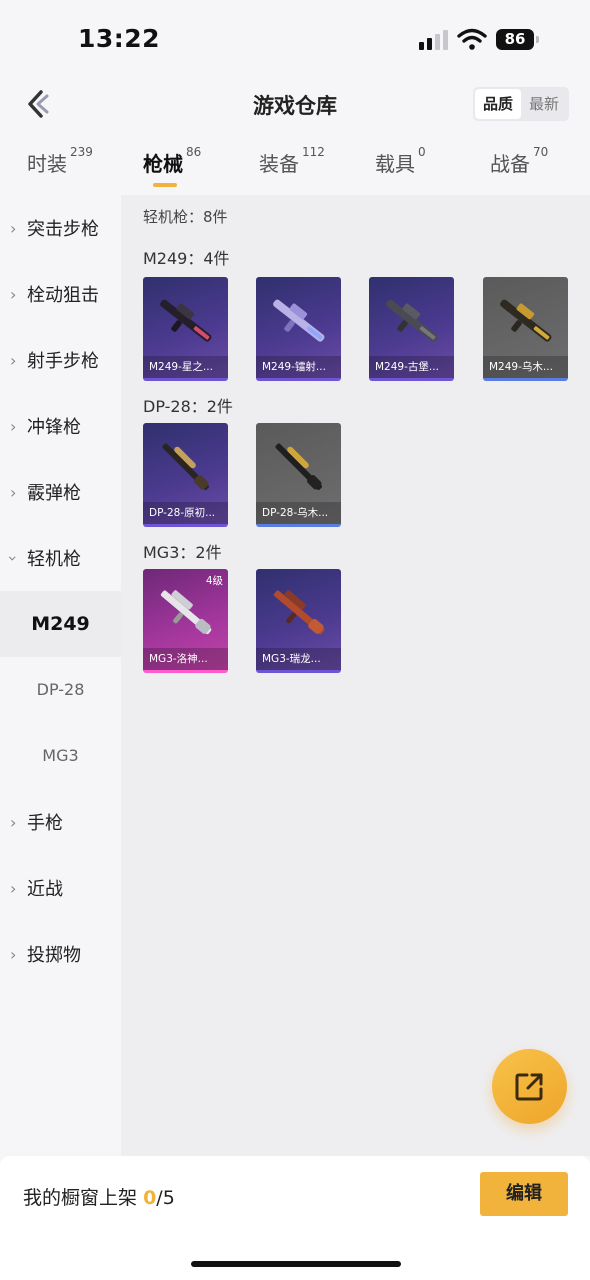 The image size is (590, 1280). Describe the element at coordinates (295, 36) in the screenshot. I see `status-bar: 13:22 86` at that location.